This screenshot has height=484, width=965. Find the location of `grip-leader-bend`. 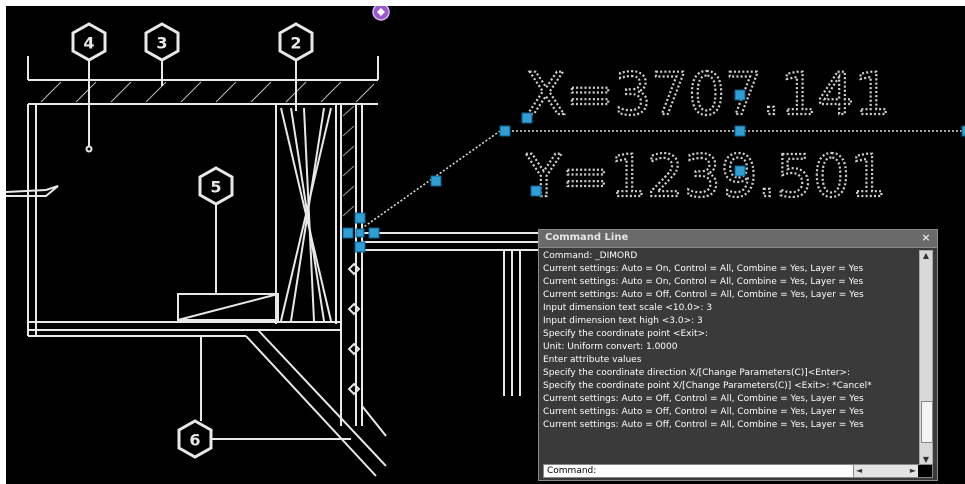

grip-leader-bend is located at coordinates (527, 118).